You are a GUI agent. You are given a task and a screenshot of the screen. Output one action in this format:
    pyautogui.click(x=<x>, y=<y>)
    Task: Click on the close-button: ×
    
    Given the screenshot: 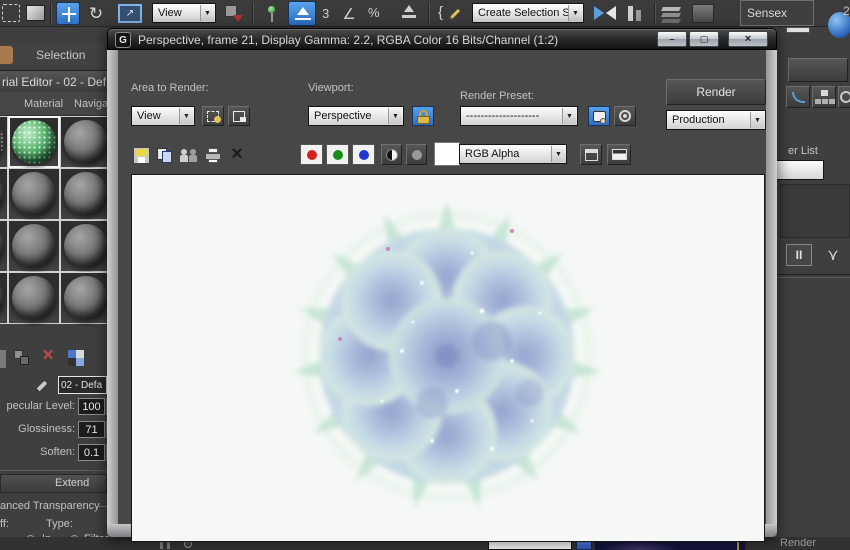 What is the action you would take?
    pyautogui.click(x=748, y=39)
    